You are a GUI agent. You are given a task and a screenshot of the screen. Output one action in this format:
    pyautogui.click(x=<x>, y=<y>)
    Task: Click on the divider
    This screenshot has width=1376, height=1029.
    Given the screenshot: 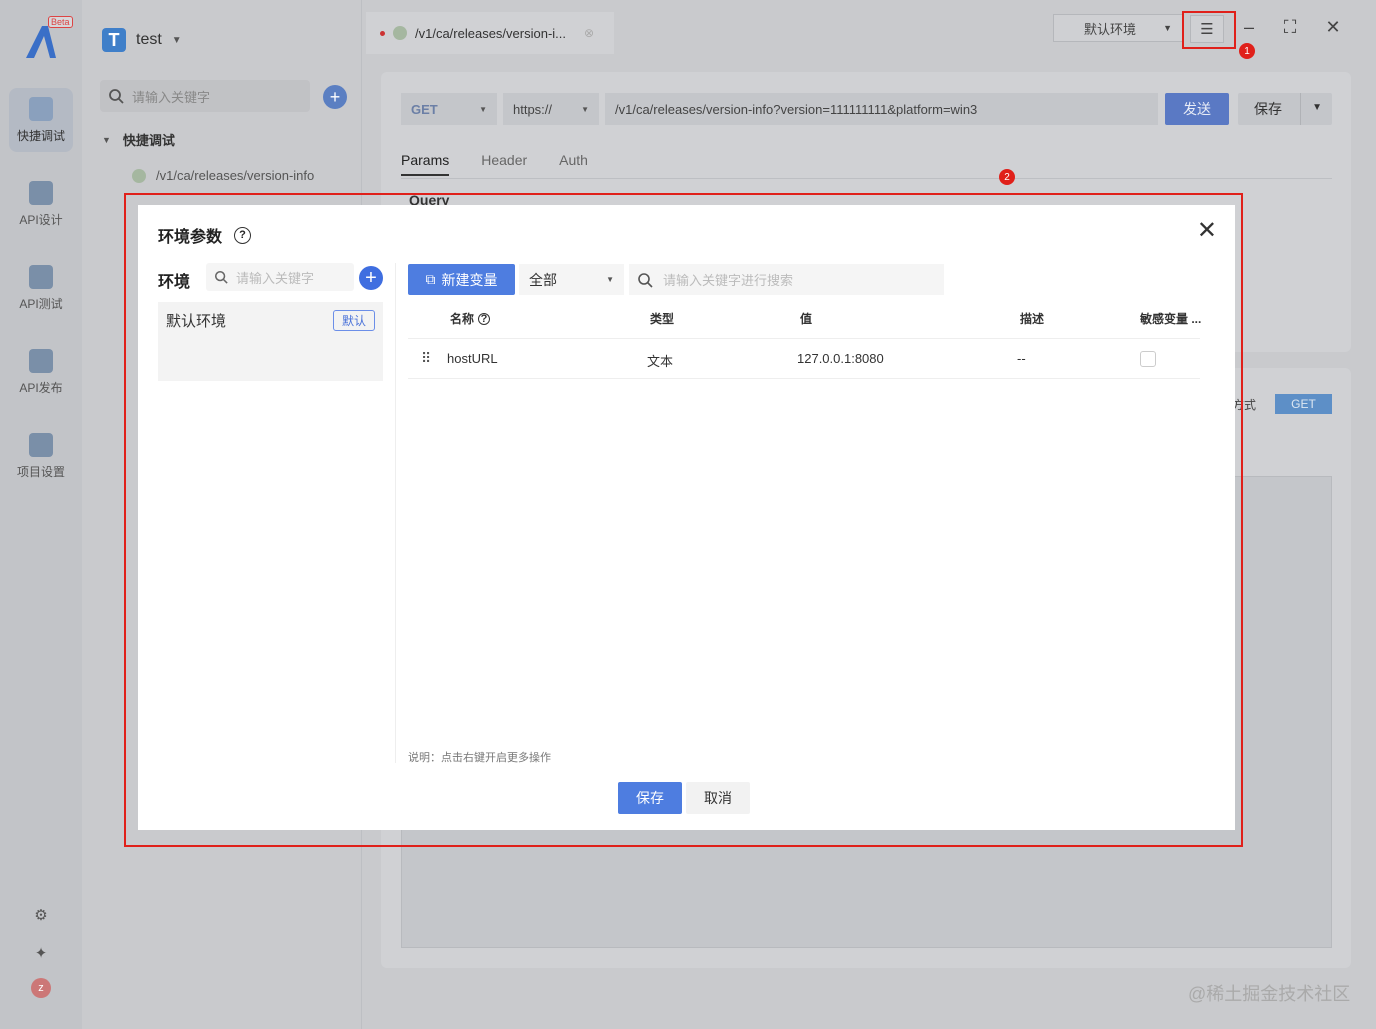 What is the action you would take?
    pyautogui.click(x=1300, y=109)
    